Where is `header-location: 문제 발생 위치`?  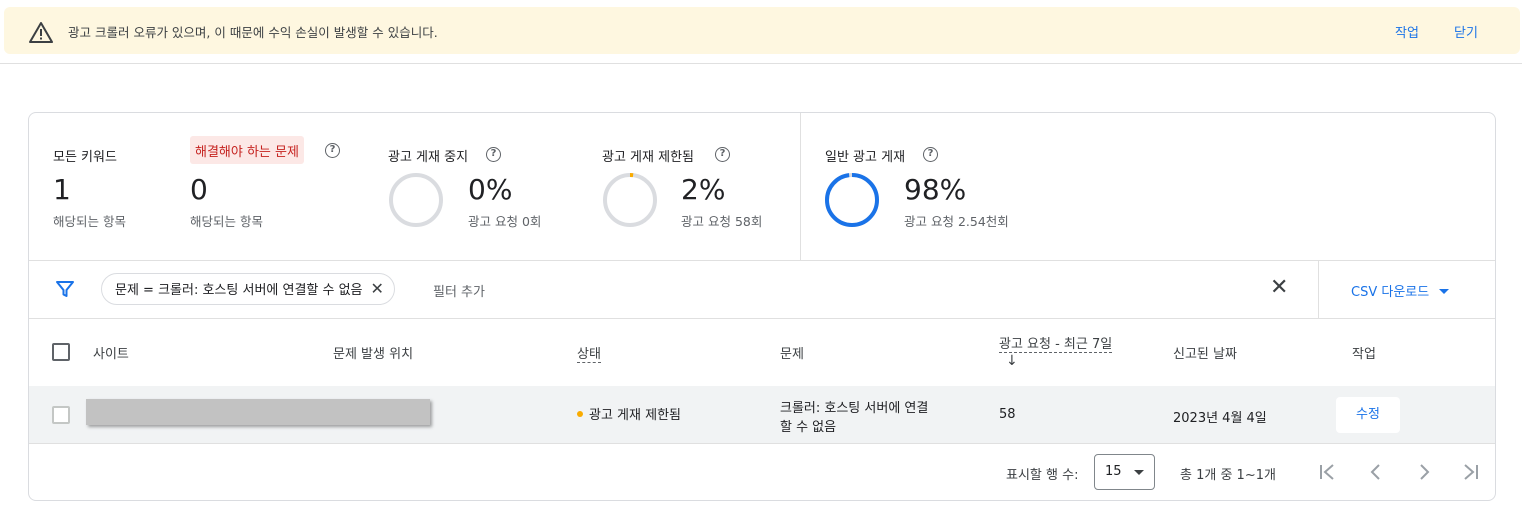 header-location: 문제 발생 위치 is located at coordinates (373, 352).